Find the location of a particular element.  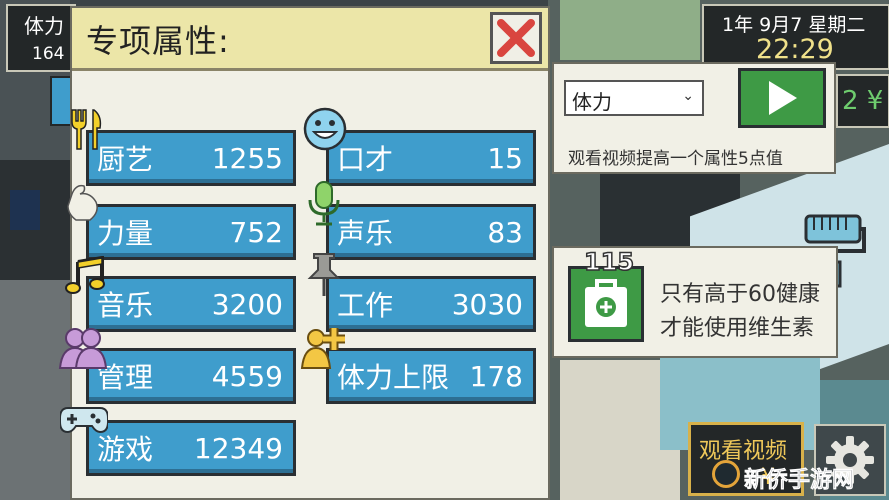

people-icon is located at coordinates (83, 348).